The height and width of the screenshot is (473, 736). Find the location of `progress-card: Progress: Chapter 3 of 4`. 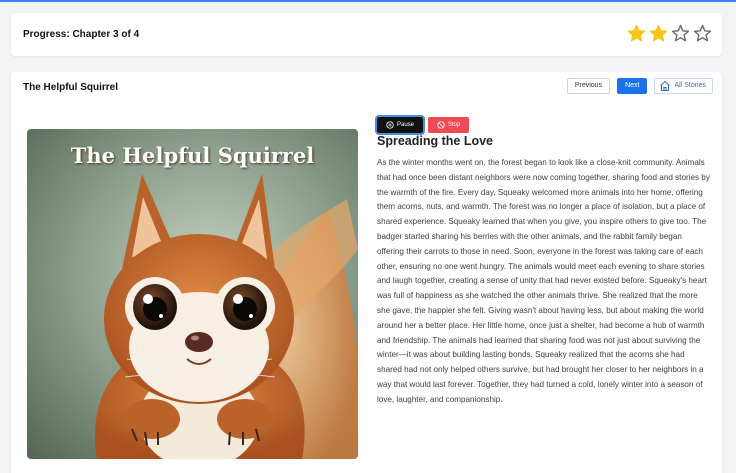

progress-card: Progress: Chapter 3 of 4 is located at coordinates (366, 34).